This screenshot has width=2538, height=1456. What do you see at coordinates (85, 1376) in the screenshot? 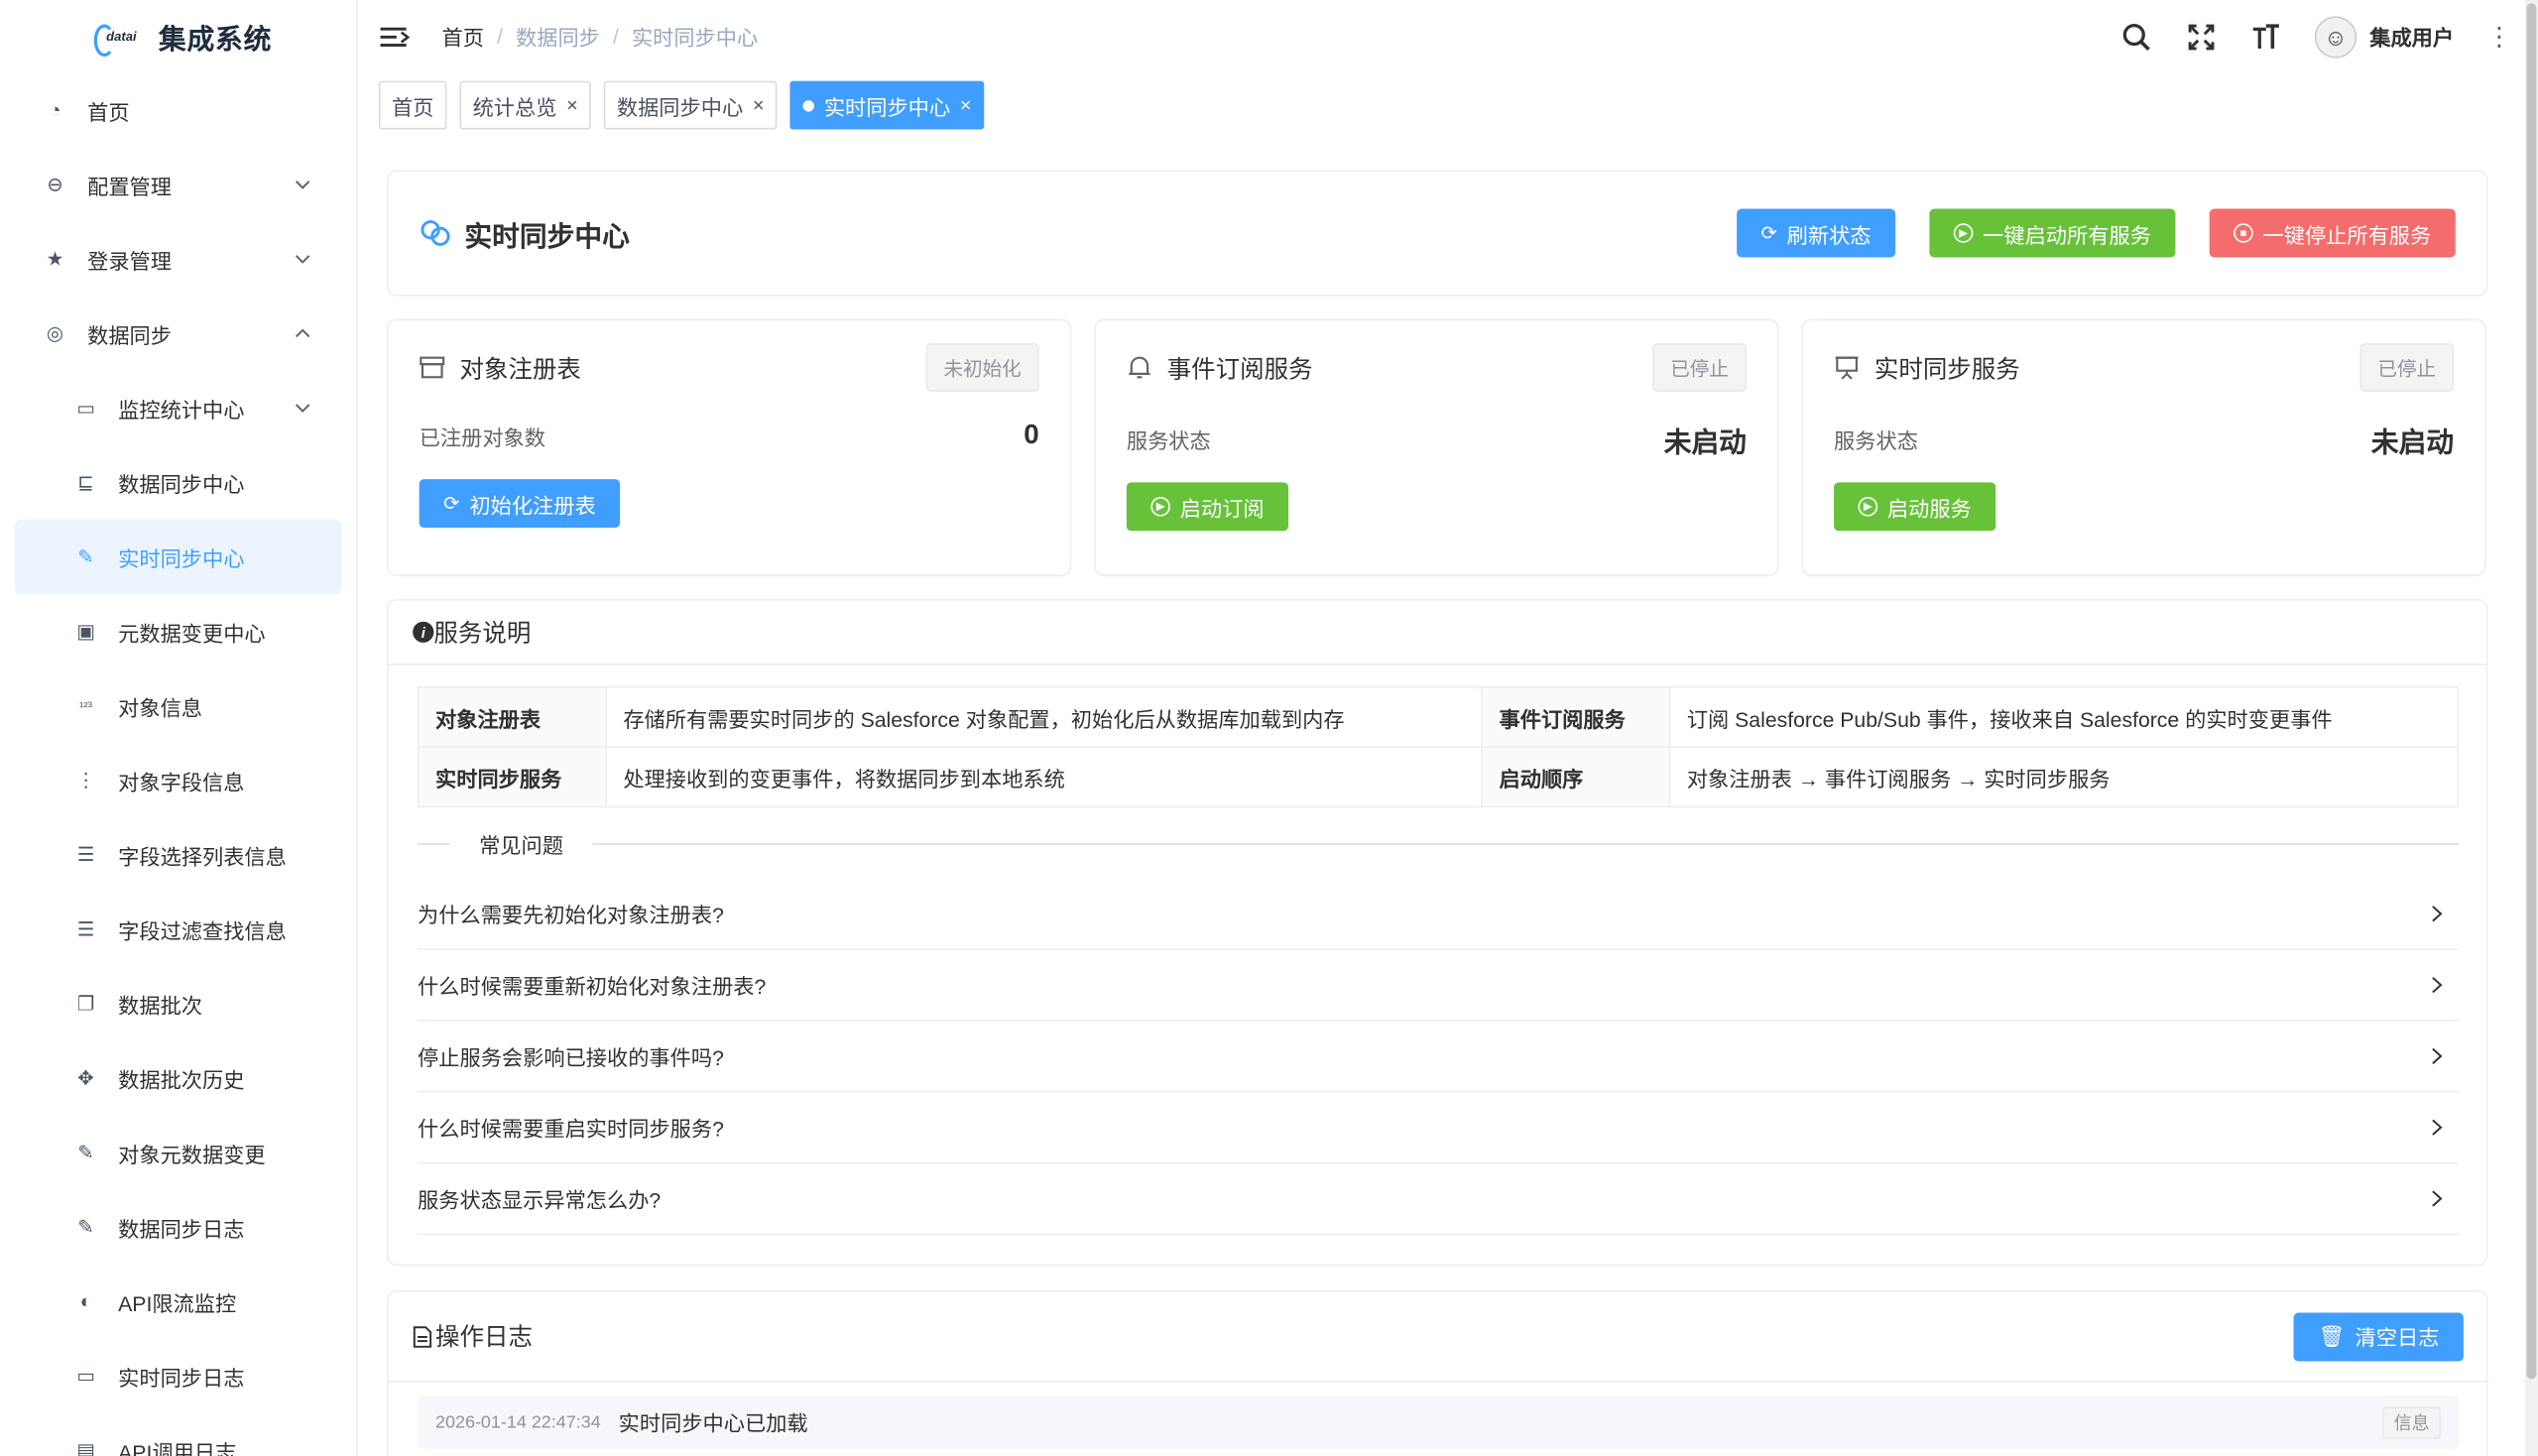
I see `monitor-icon: ▭` at bounding box center [85, 1376].